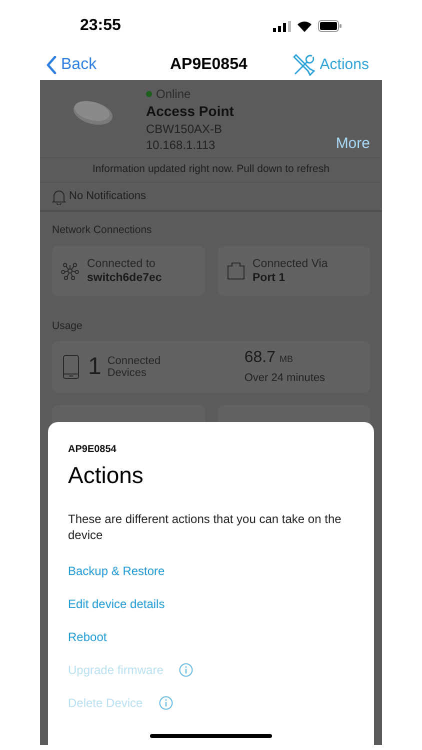  What do you see at coordinates (209, 65) in the screenshot?
I see `nav-title: AP9E0854` at bounding box center [209, 65].